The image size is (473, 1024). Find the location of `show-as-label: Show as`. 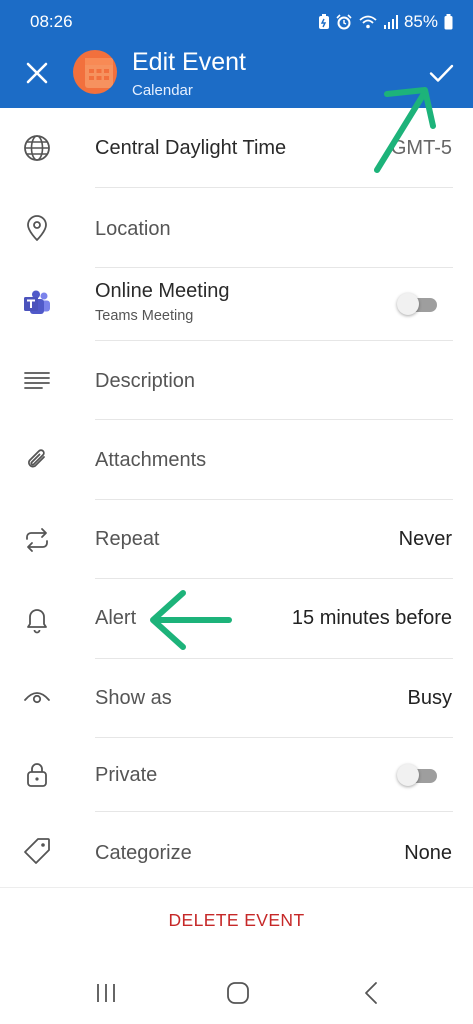

show-as-label: Show as is located at coordinates (133, 698).